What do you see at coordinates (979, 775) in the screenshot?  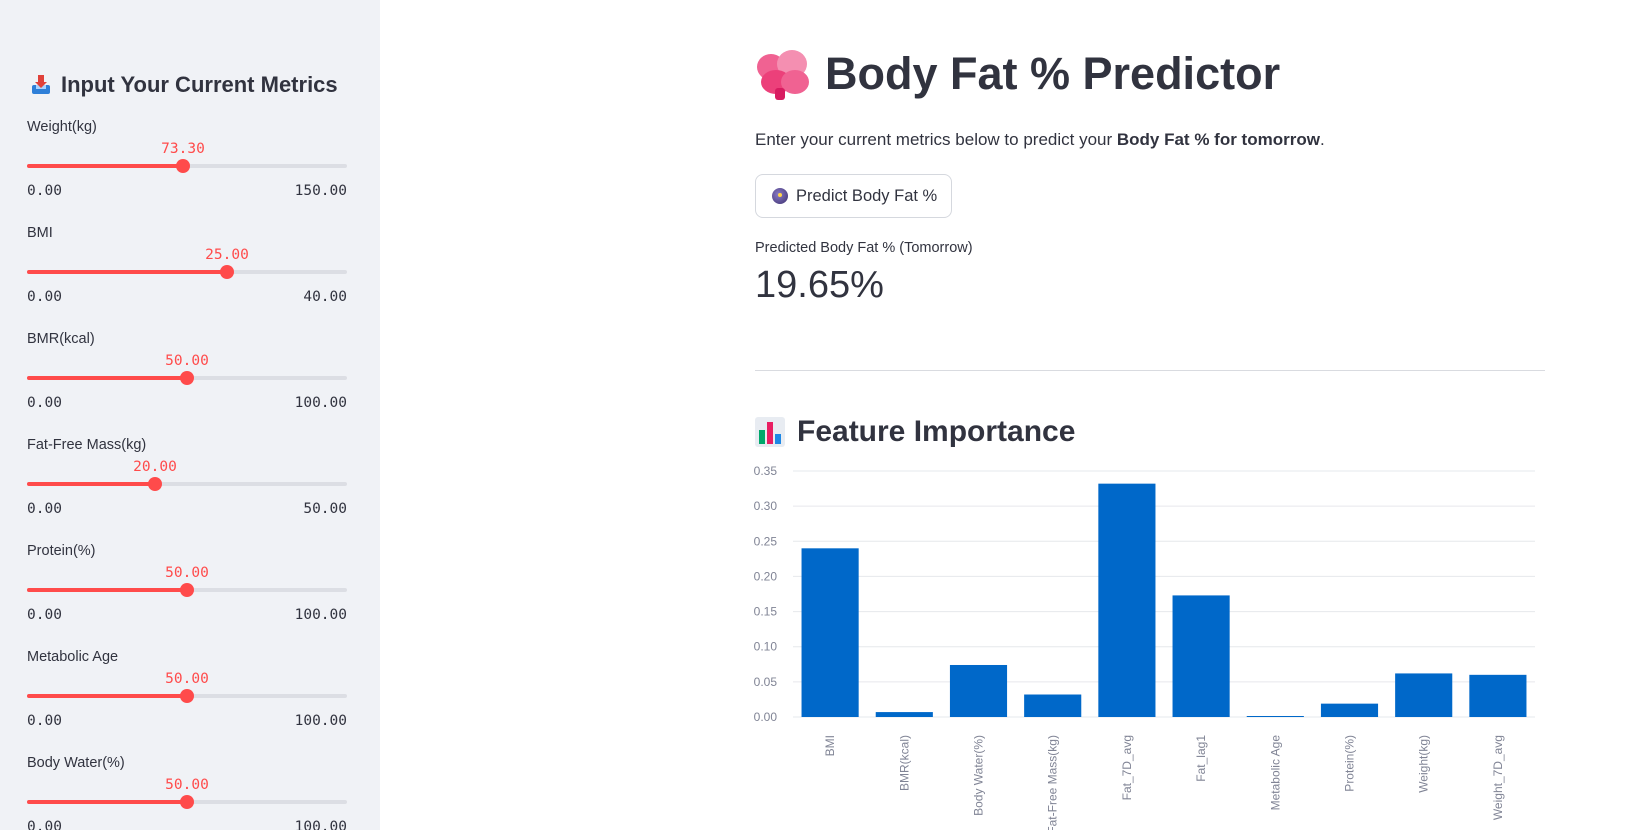 I see `x-tick-label: Body Water(%)` at bounding box center [979, 775].